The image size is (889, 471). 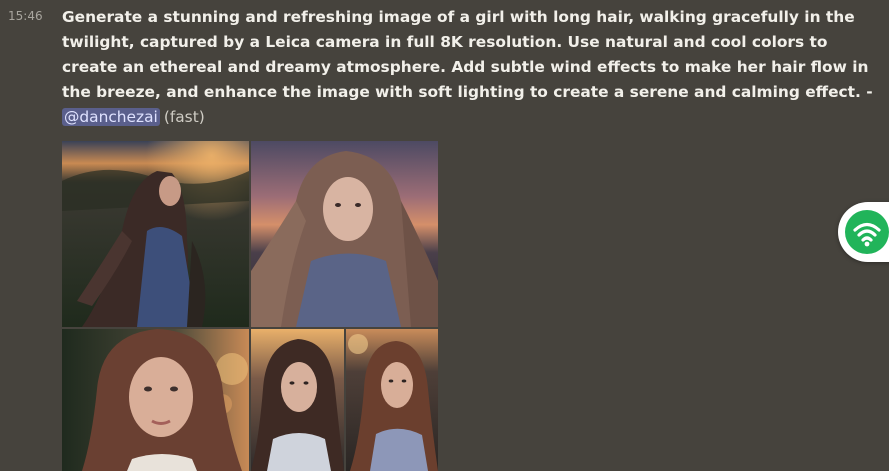 I want to click on user-mention: @danchezai, so click(x=111, y=117).